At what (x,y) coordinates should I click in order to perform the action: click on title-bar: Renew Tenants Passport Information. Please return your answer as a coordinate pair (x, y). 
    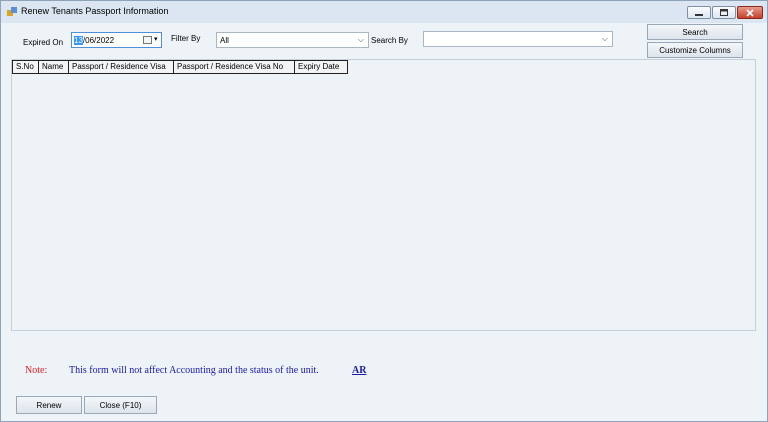
    Looking at the image, I should click on (384, 12).